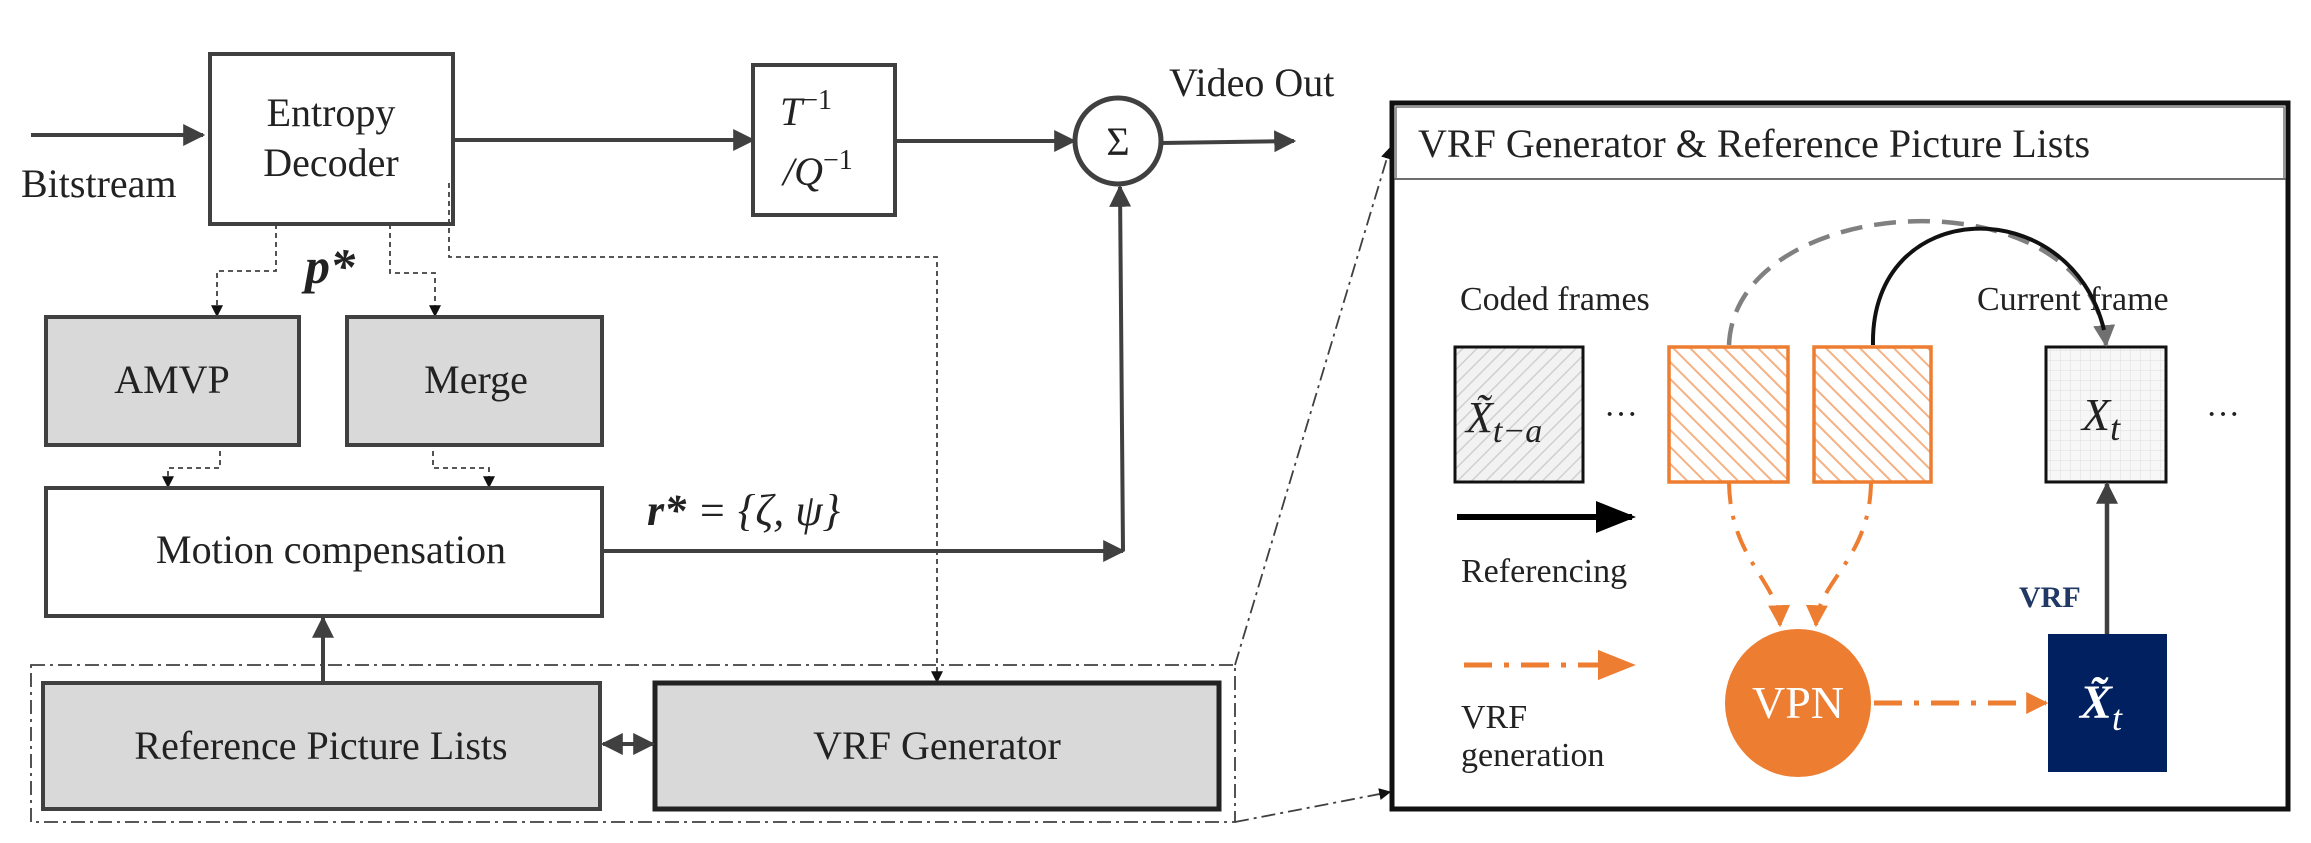  I want to click on motion-compensation-block: Motion compensation, so click(324, 552).